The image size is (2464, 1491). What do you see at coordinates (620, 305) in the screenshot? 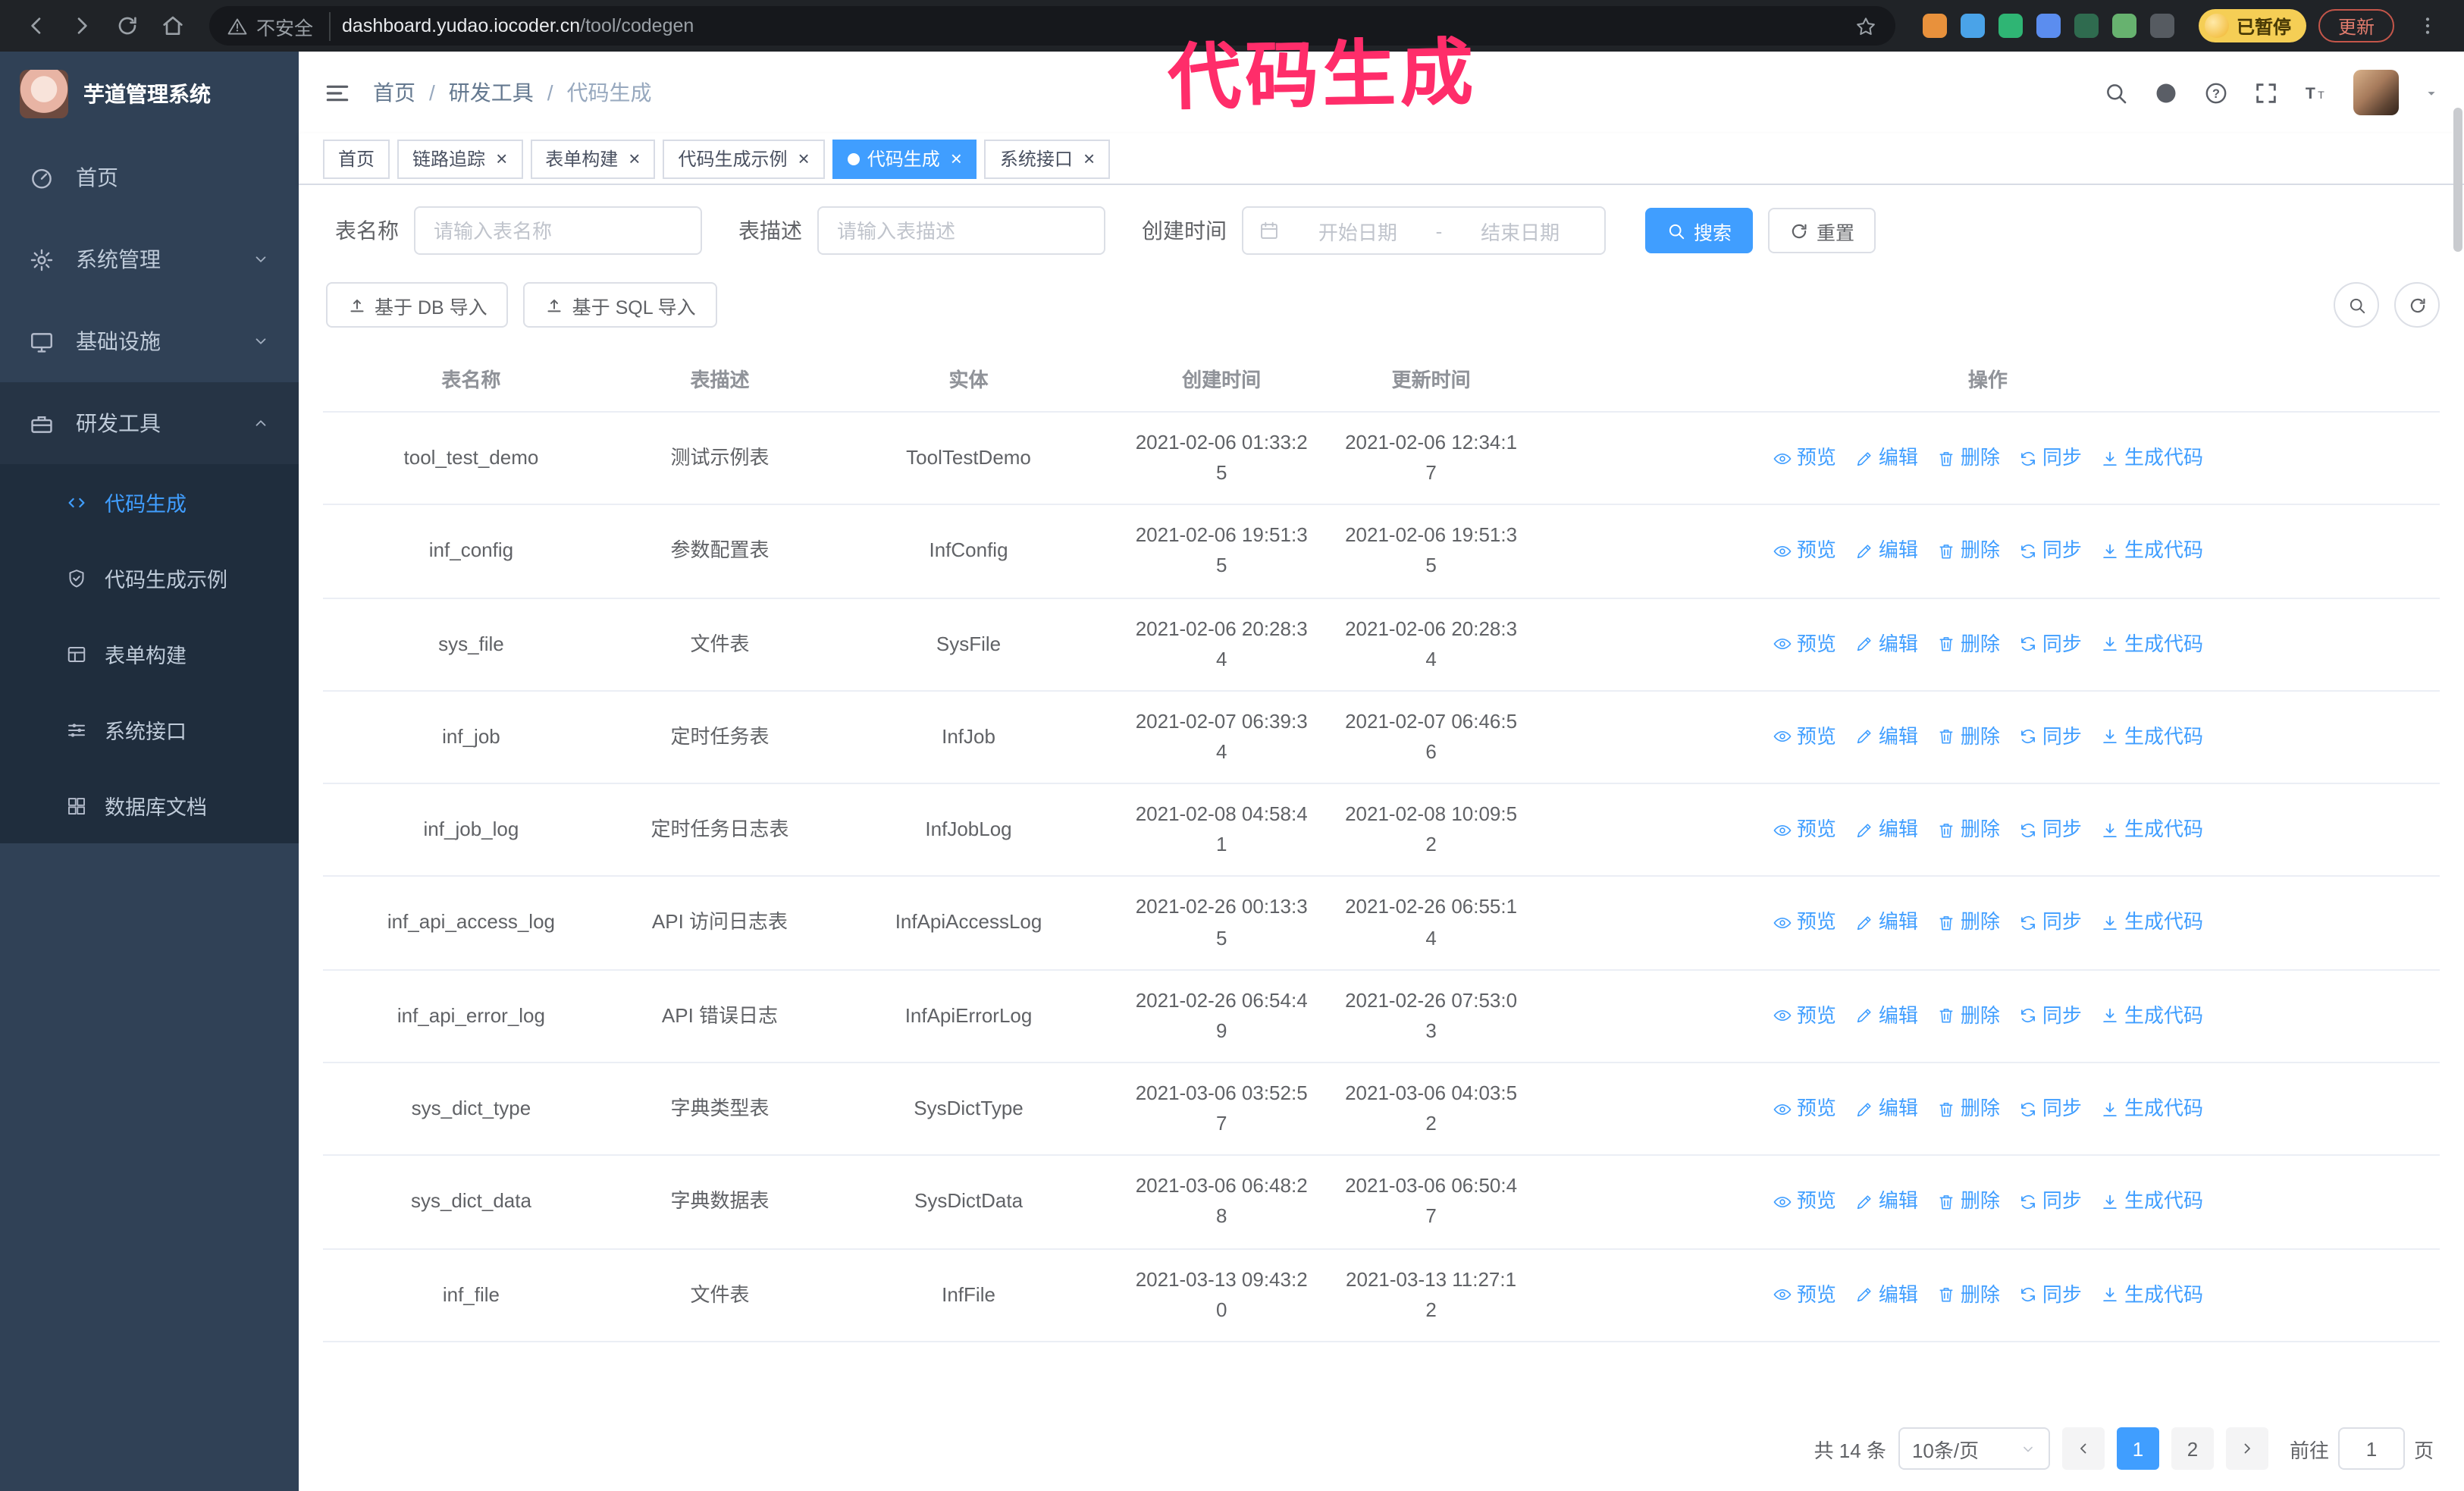
I see `import-sql-button: 基于 SQL 导入` at bounding box center [620, 305].